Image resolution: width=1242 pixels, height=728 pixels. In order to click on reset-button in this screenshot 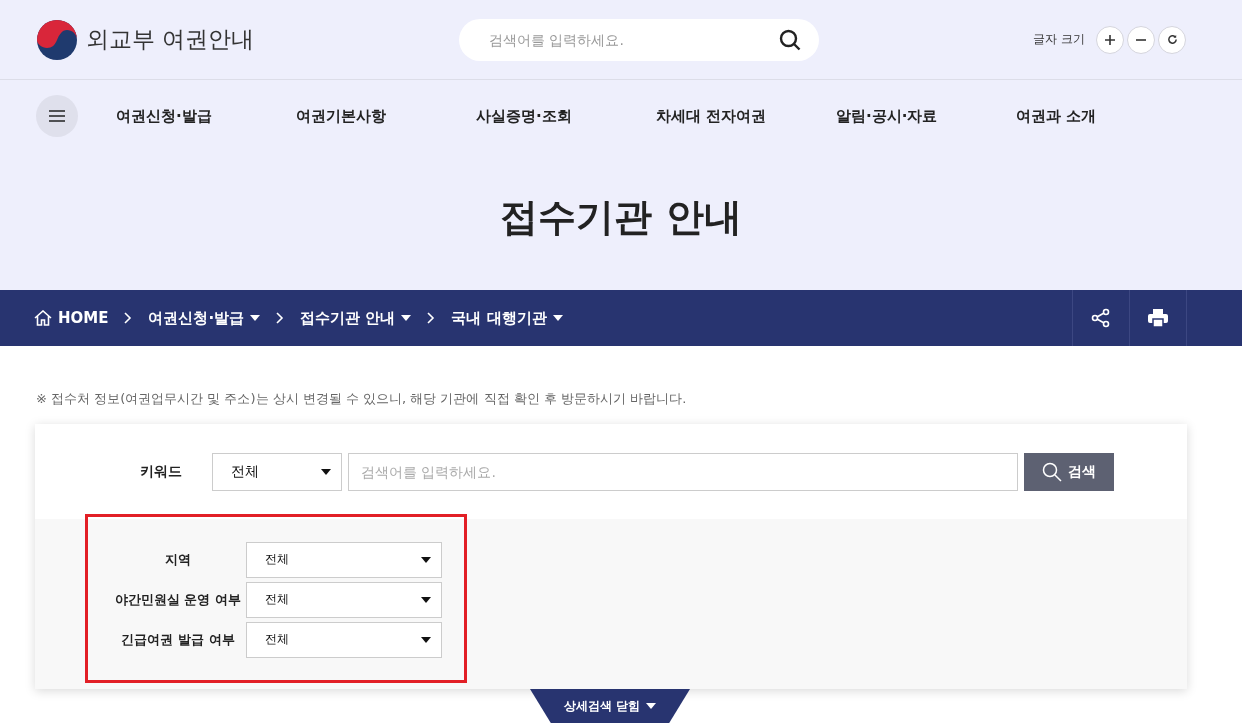, I will do `click(1172, 39)`.